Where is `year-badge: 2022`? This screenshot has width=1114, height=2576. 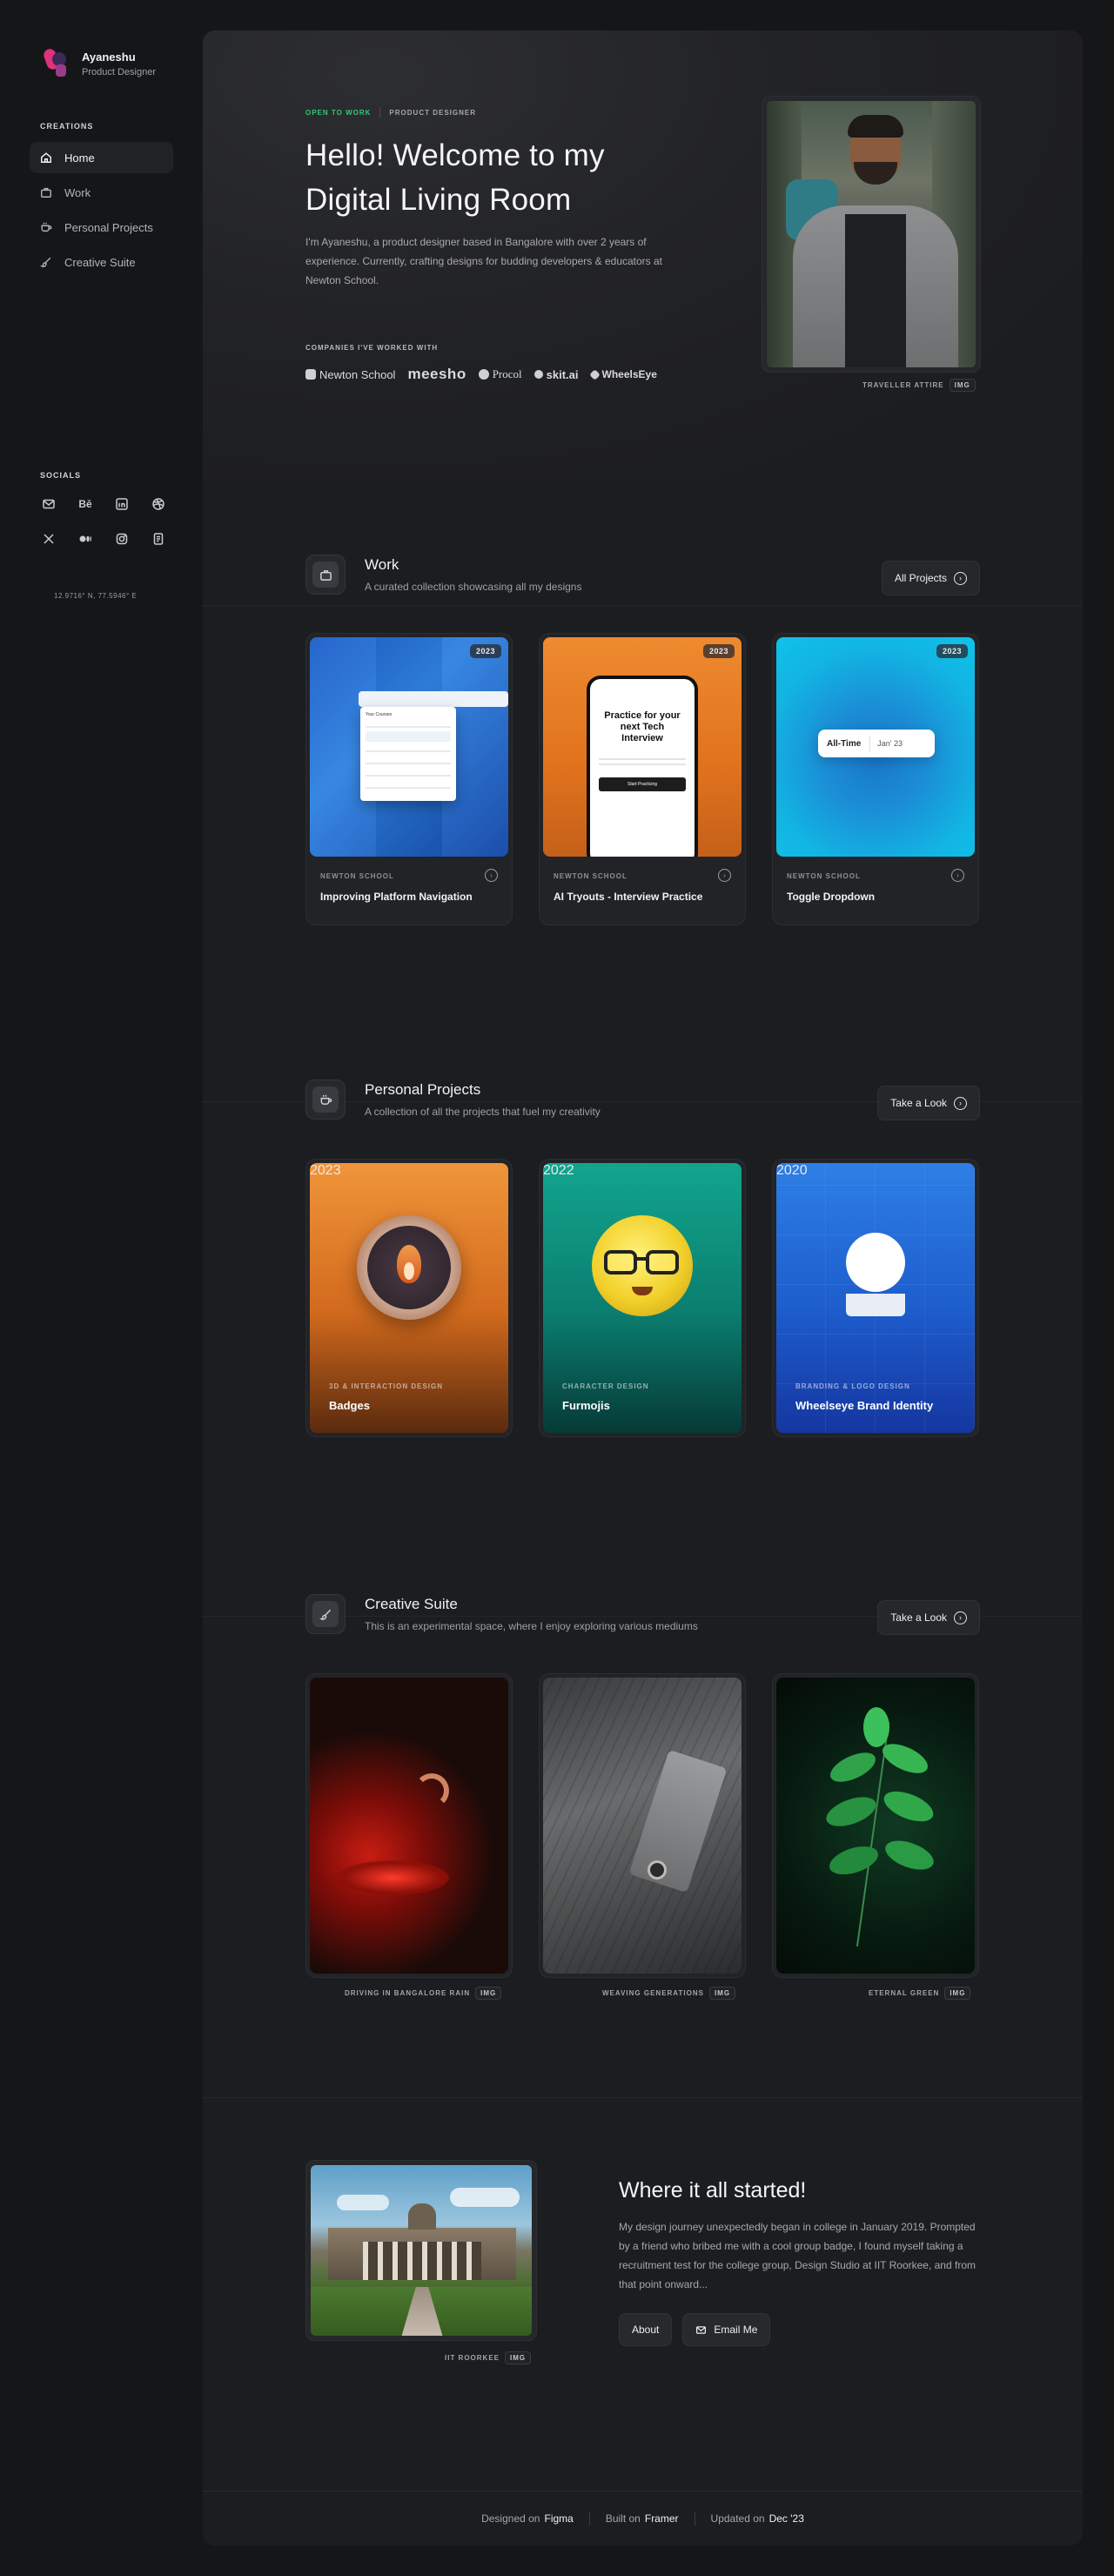 year-badge: 2022 is located at coordinates (559, 1170).